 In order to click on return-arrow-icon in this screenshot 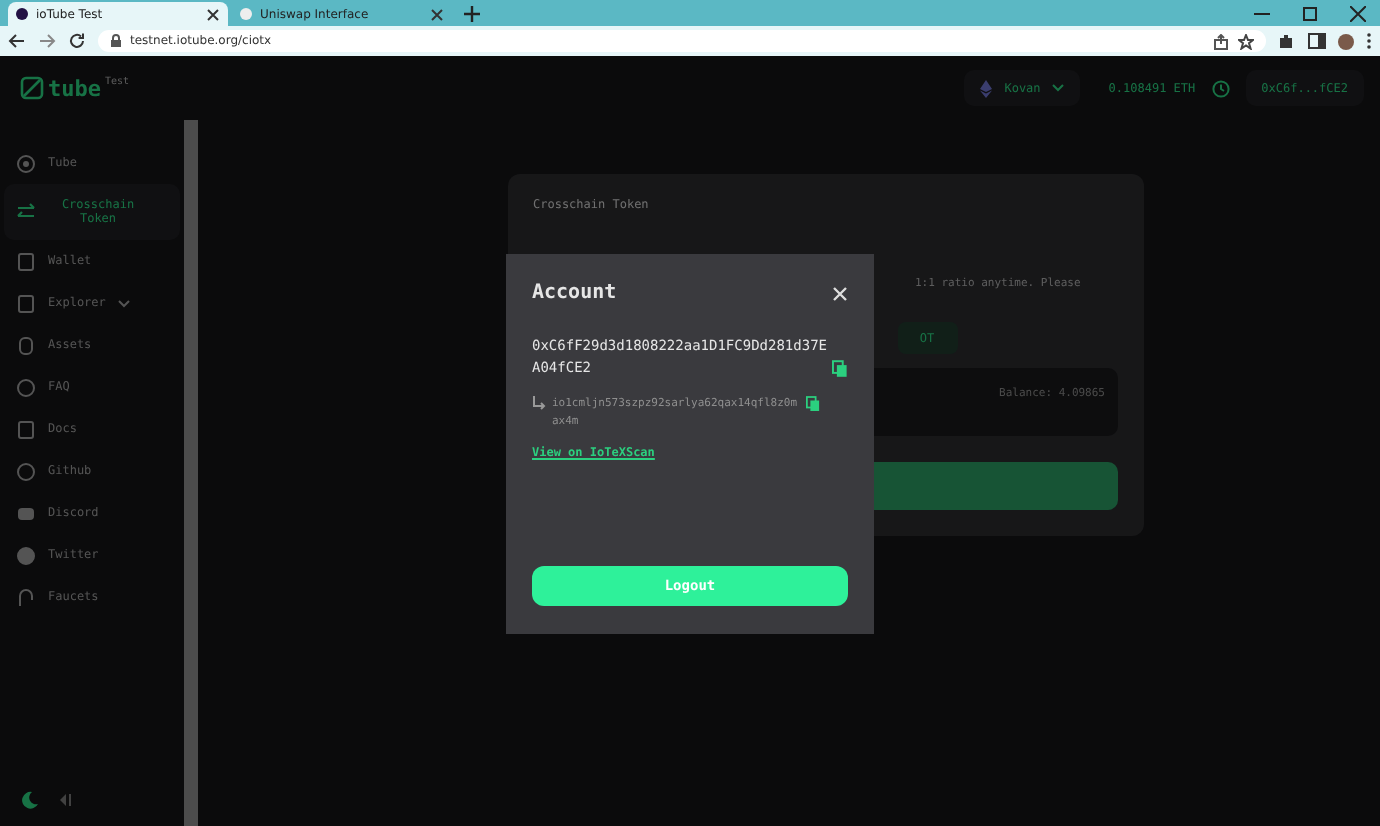, I will do `click(539, 403)`.